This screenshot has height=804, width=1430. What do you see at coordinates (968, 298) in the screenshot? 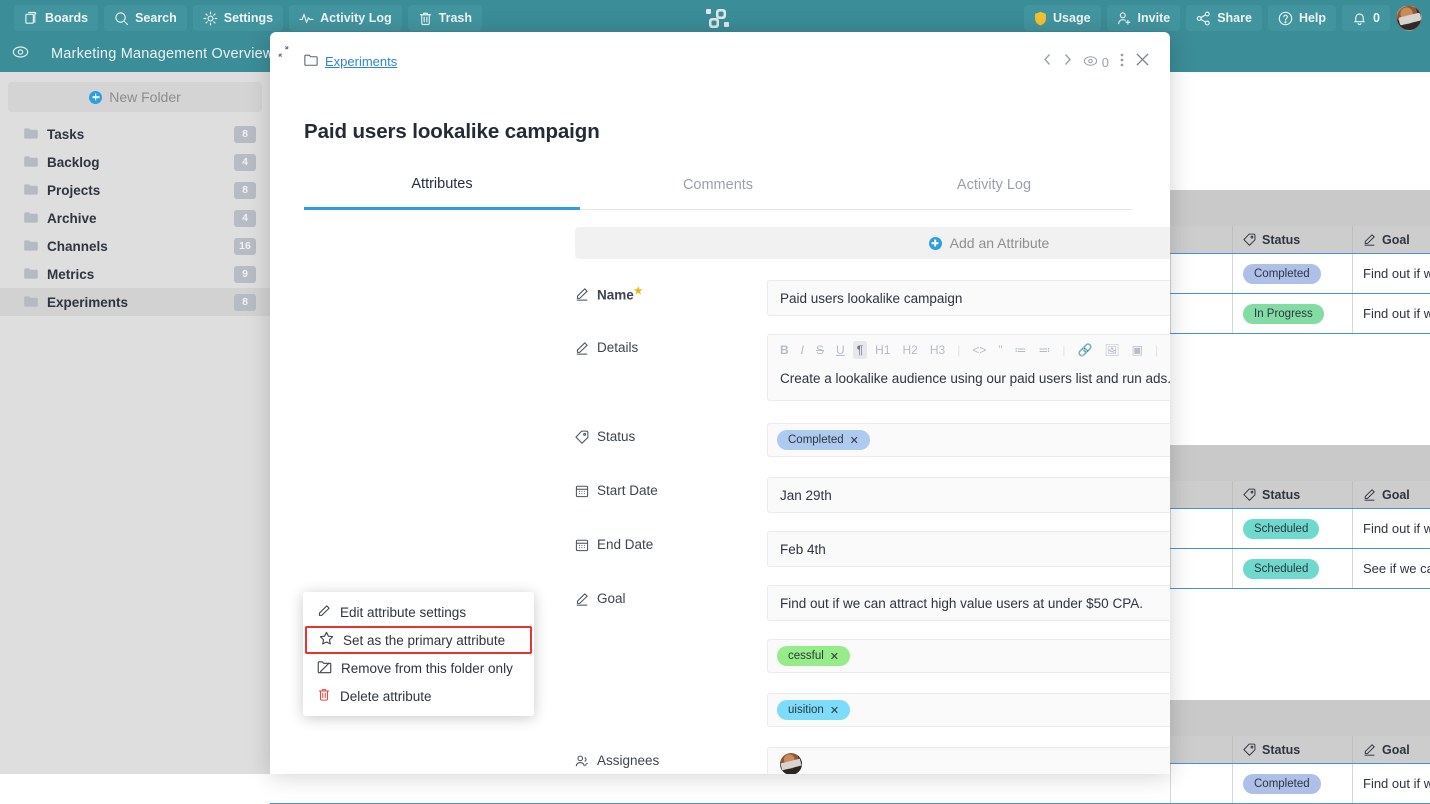
I see `name-input: Paid users lookalike campaign` at bounding box center [968, 298].